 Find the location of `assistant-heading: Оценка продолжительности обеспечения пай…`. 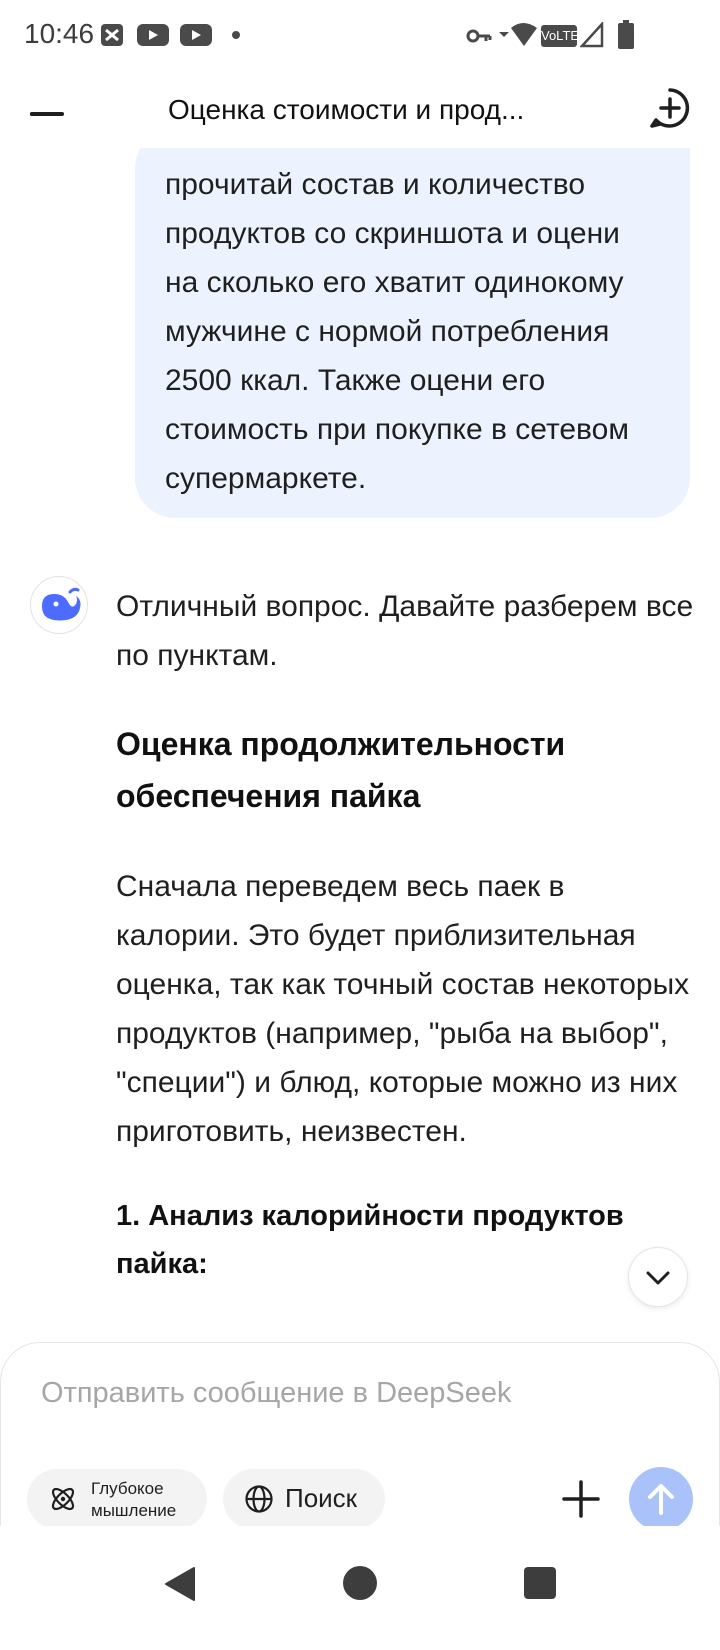

assistant-heading: Оценка продолжительности обеспечения пай… is located at coordinates (341, 770).